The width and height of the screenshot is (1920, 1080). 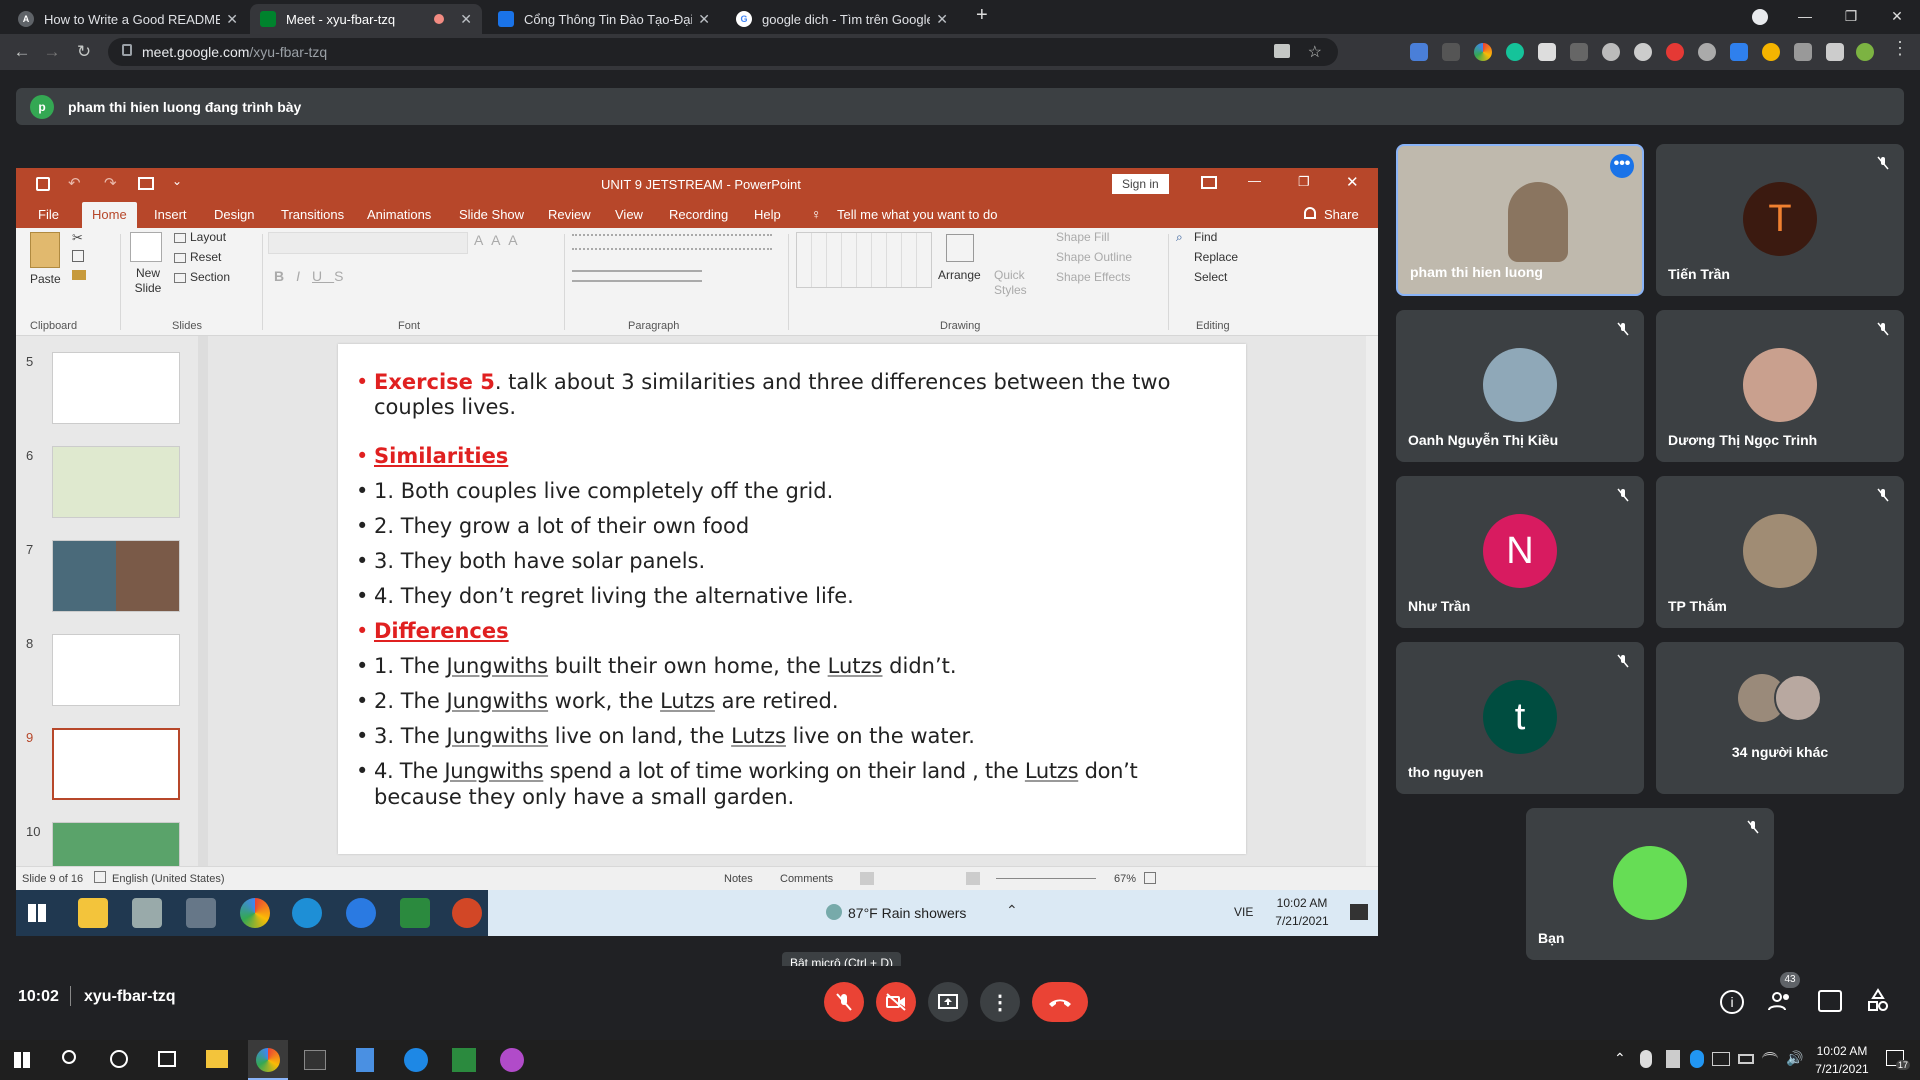 I want to click on browser-tab-school: Cổng Thông Tin Đào Tạo-Đại họ ✕, so click(x=604, y=19).